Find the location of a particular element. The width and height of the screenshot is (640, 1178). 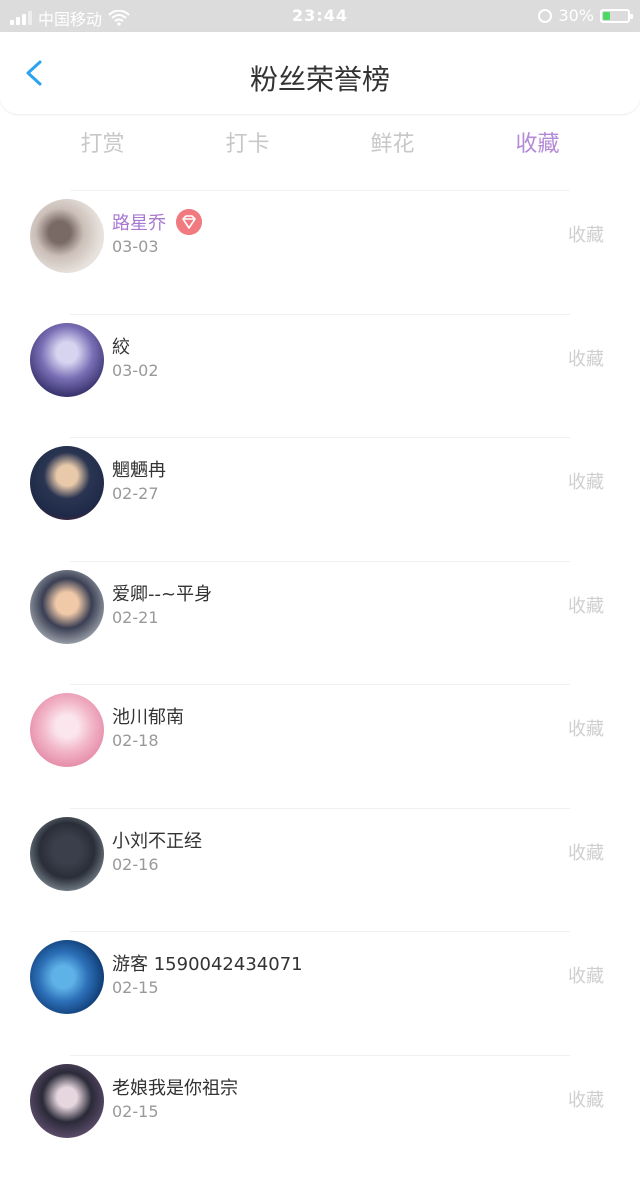

diamond-icon is located at coordinates (189, 222).